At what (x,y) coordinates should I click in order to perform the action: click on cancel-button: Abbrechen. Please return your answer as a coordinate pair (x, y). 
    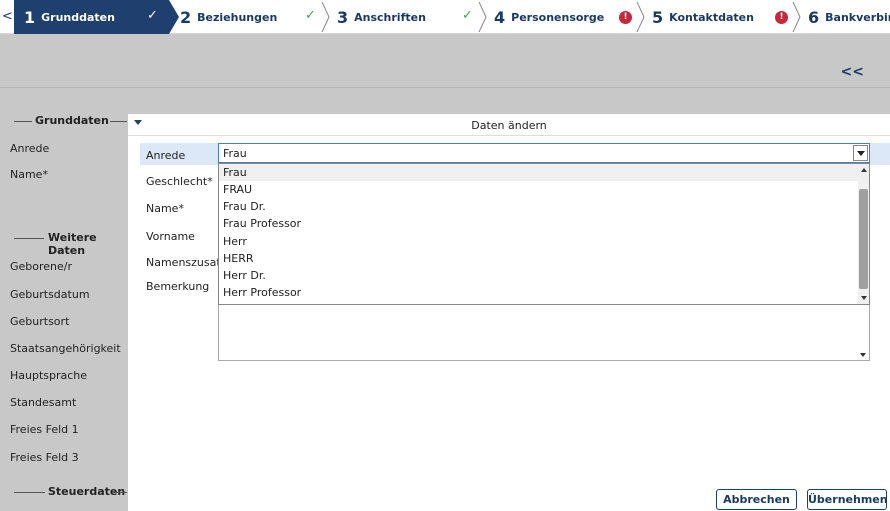
    Looking at the image, I should click on (756, 499).